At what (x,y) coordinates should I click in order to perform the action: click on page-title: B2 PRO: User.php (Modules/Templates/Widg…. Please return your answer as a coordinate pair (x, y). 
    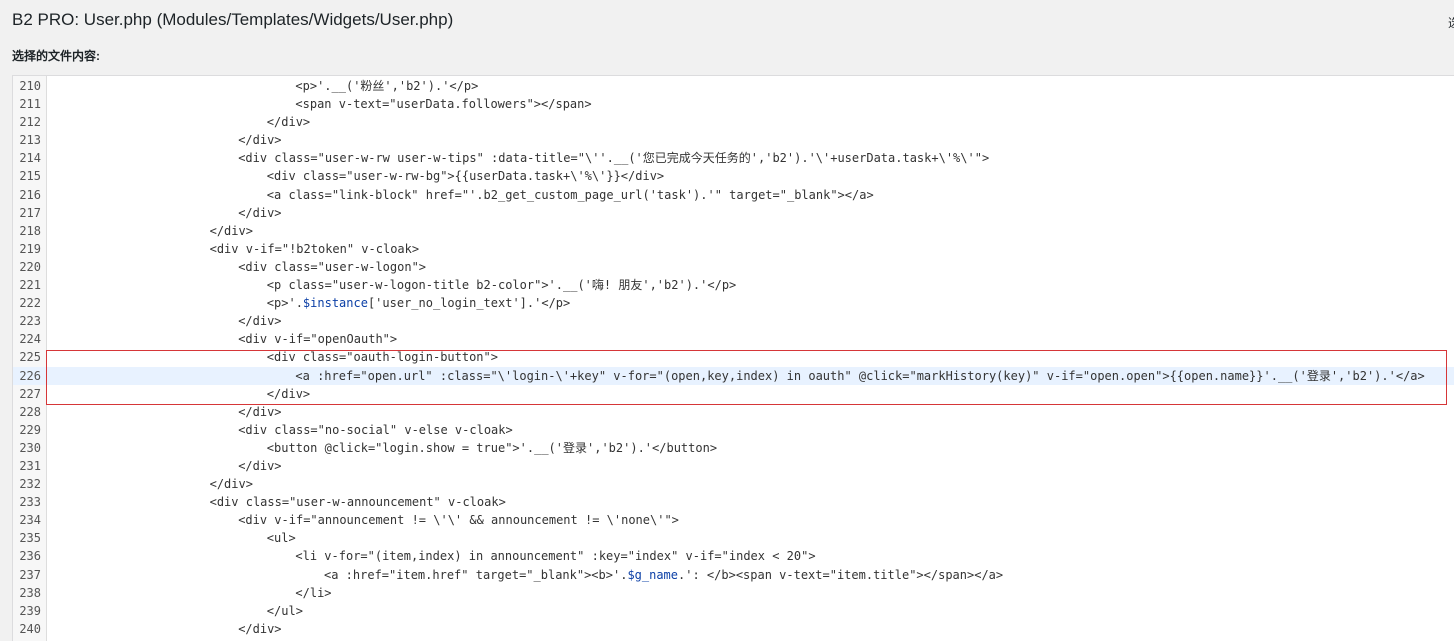
    Looking at the image, I should click on (233, 19).